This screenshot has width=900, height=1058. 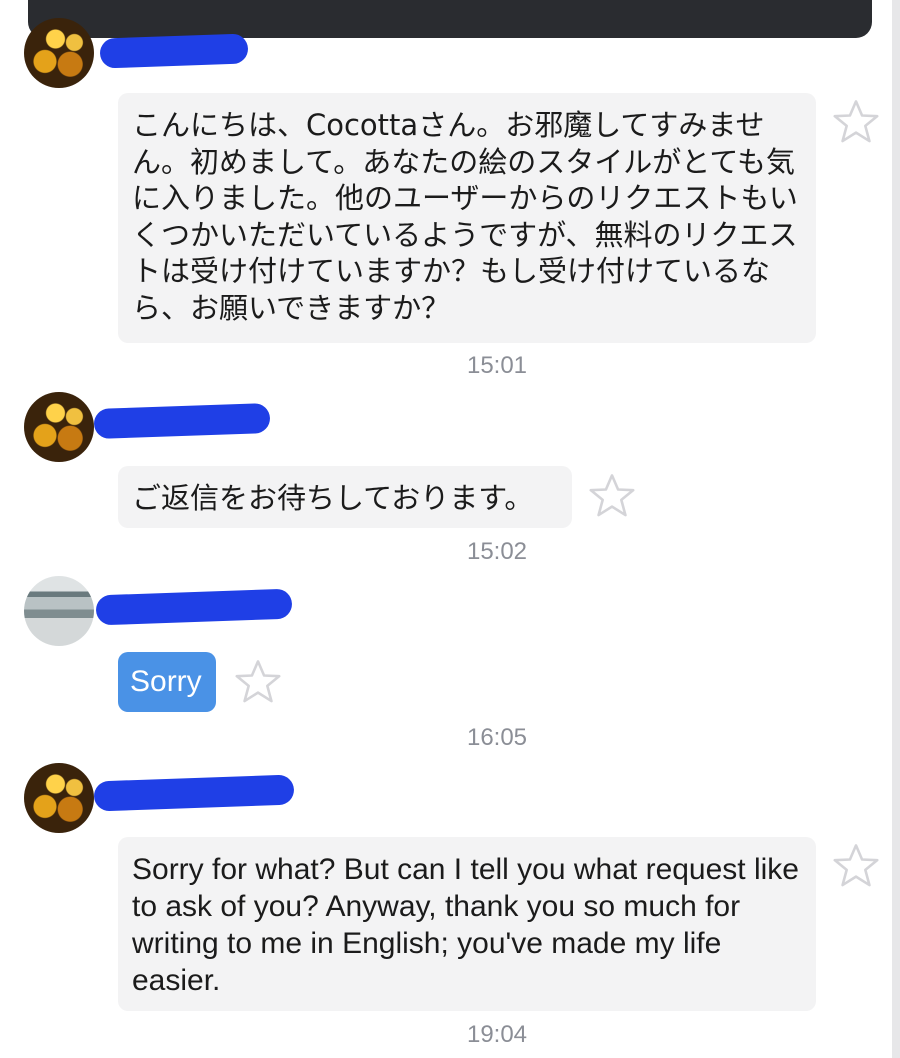 I want to click on message-bubble: ご返信をお待ちしております。, so click(x=345, y=497).